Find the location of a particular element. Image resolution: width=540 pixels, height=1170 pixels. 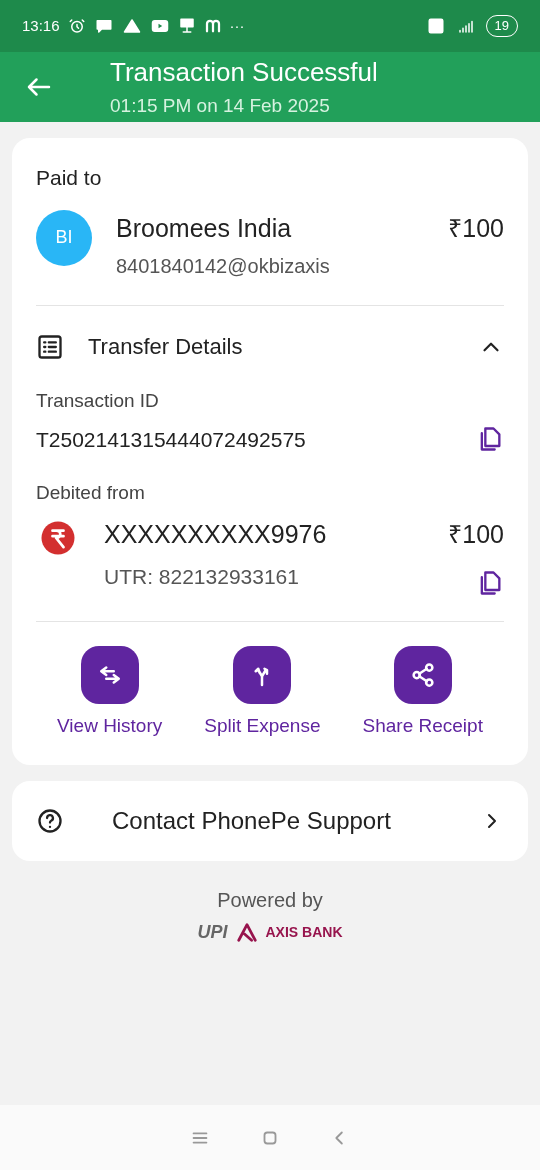

payee-amount: ₹100 is located at coordinates (476, 228).